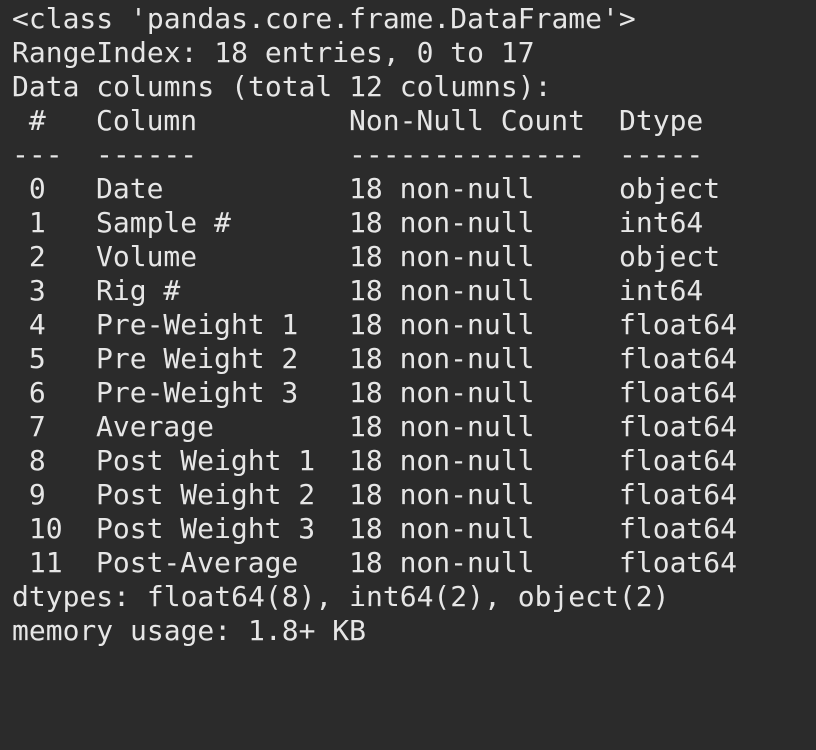  What do you see at coordinates (29, 460) in the screenshot?
I see `row-index: 8` at bounding box center [29, 460].